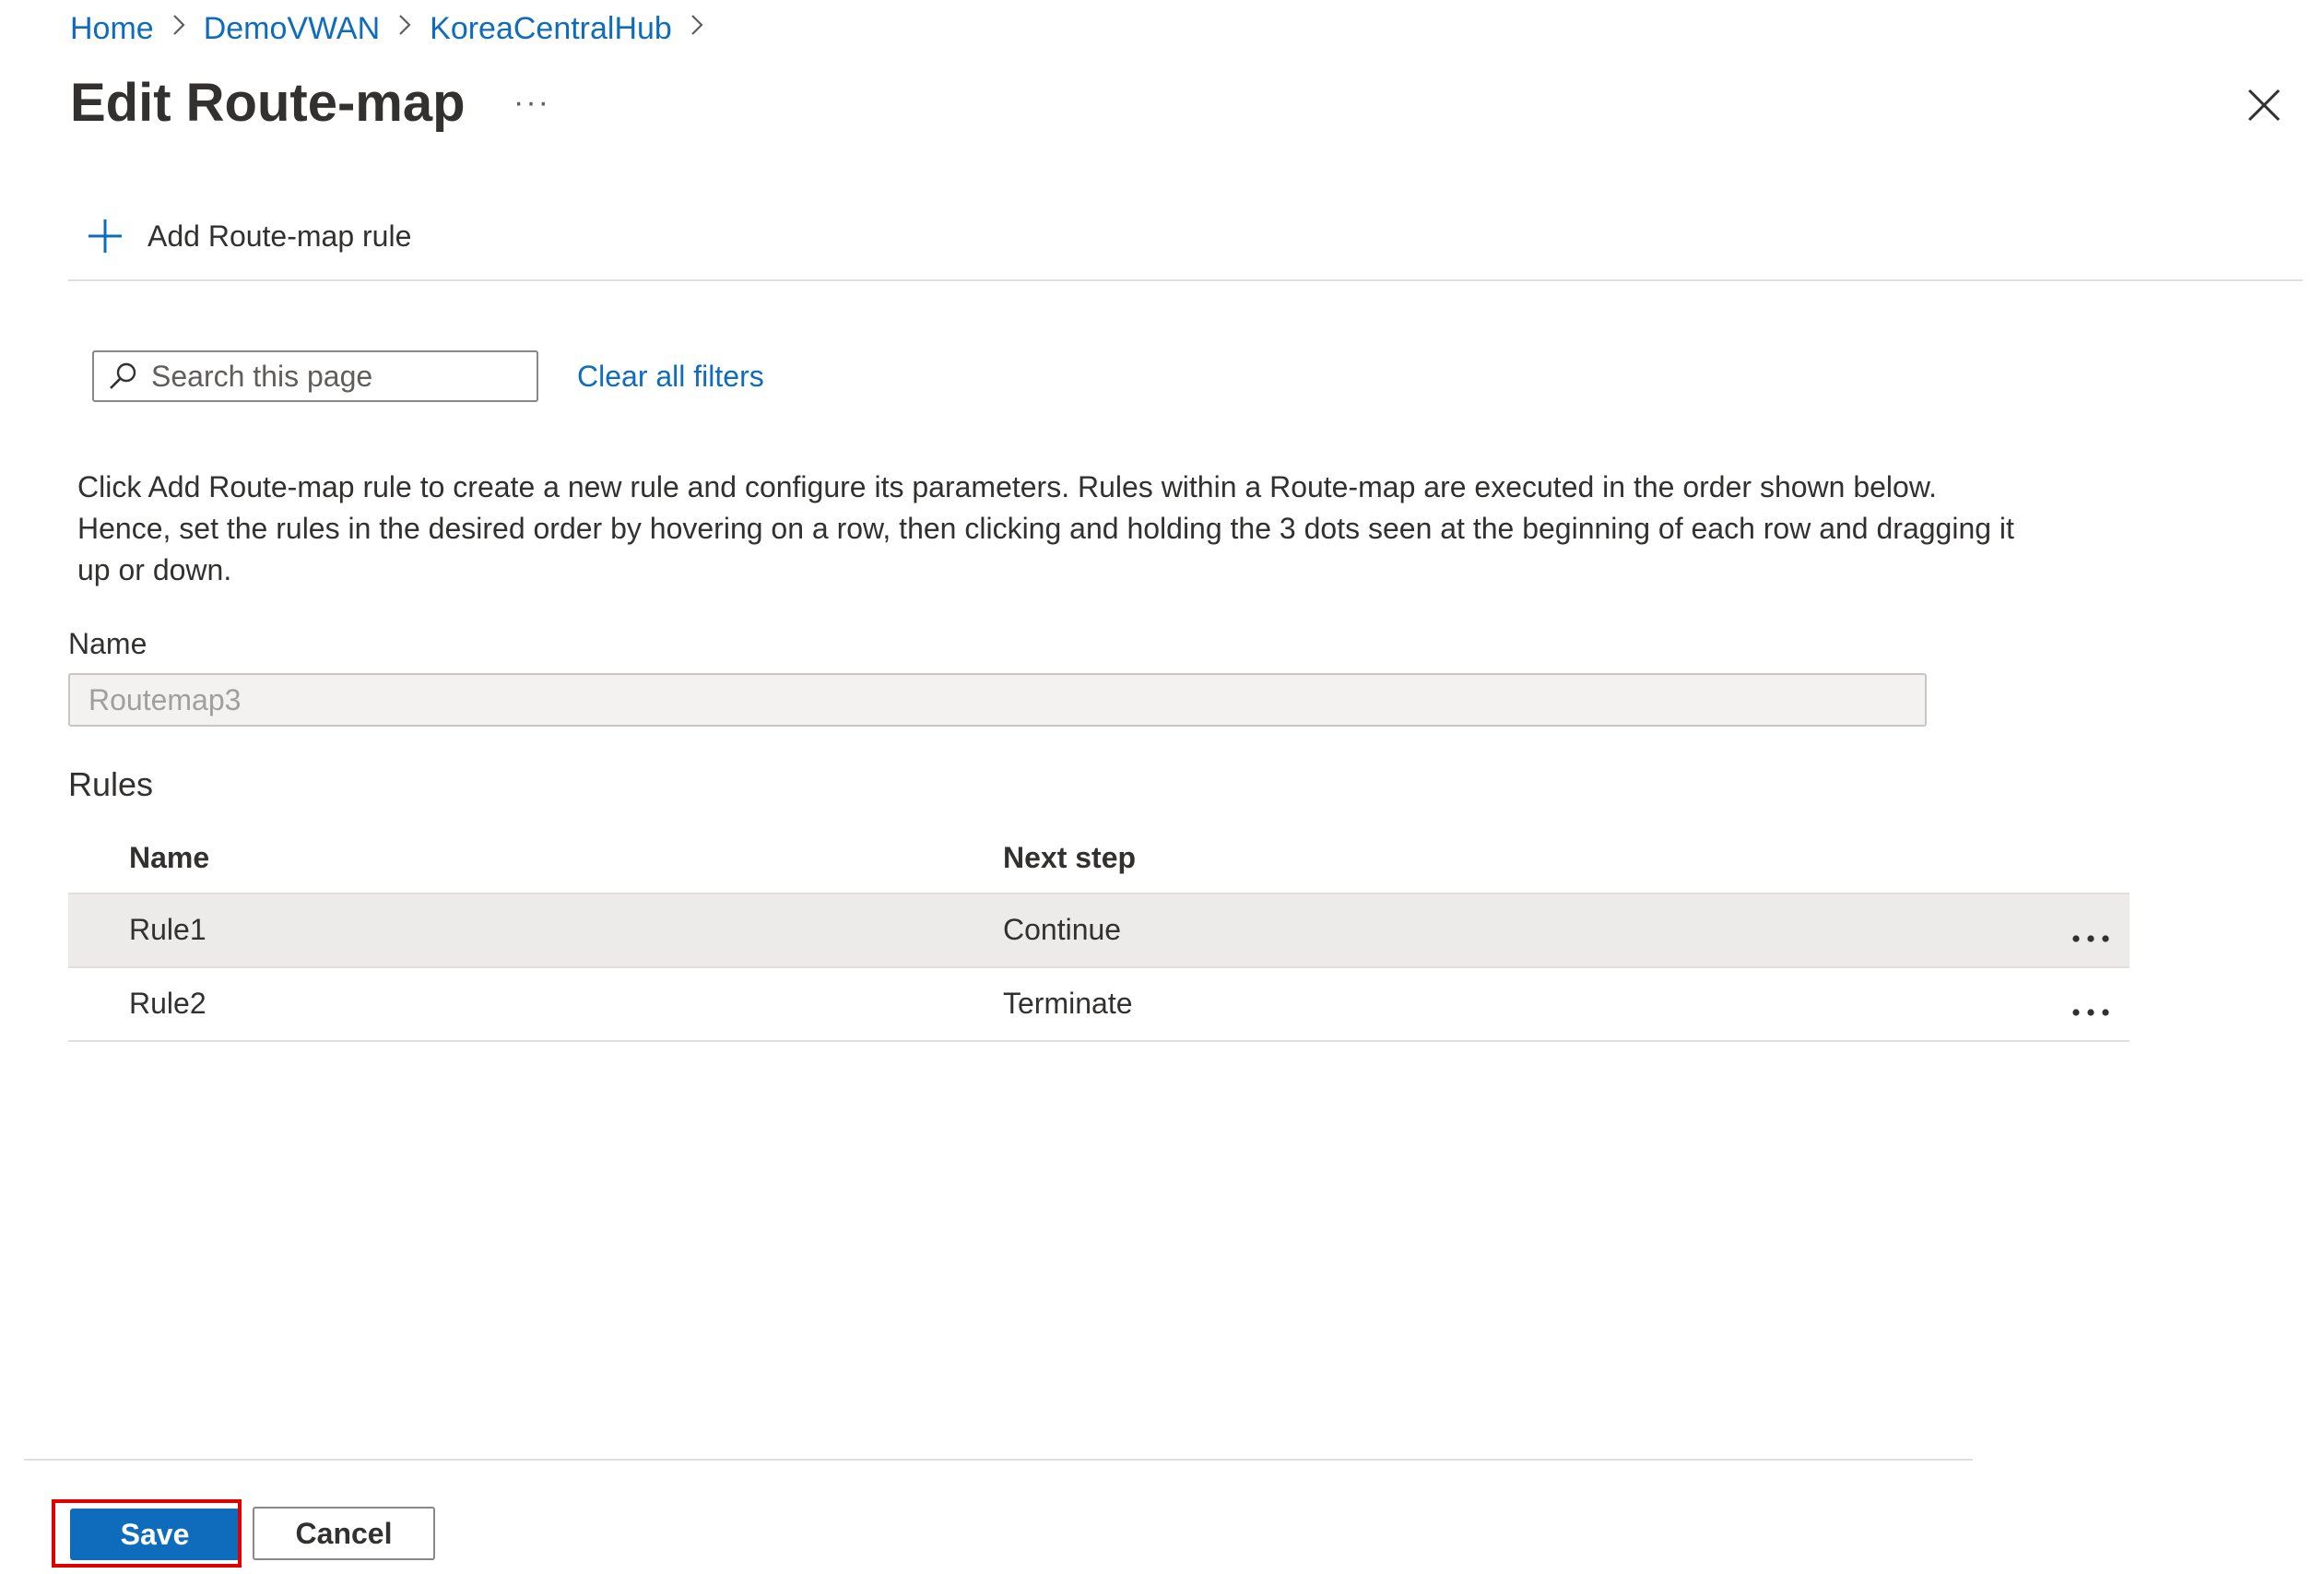 The image size is (2324, 1574). Describe the element at coordinates (105, 236) in the screenshot. I see `plus-icon` at that location.